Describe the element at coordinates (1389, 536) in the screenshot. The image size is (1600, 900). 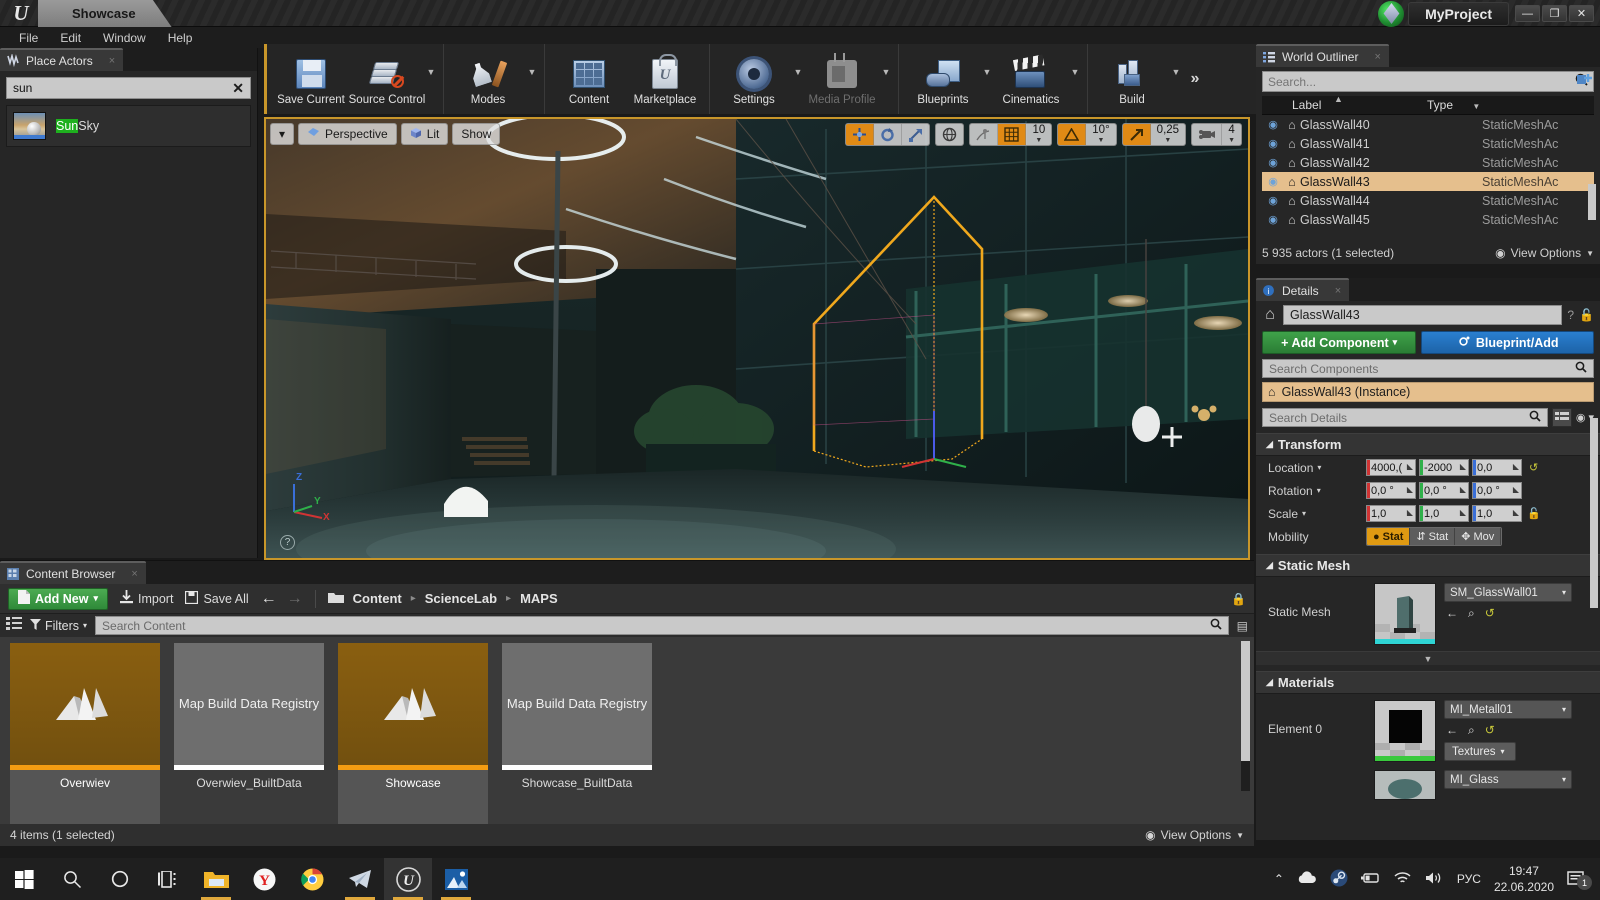
I see `mobility-static-button: ● Stat` at that location.